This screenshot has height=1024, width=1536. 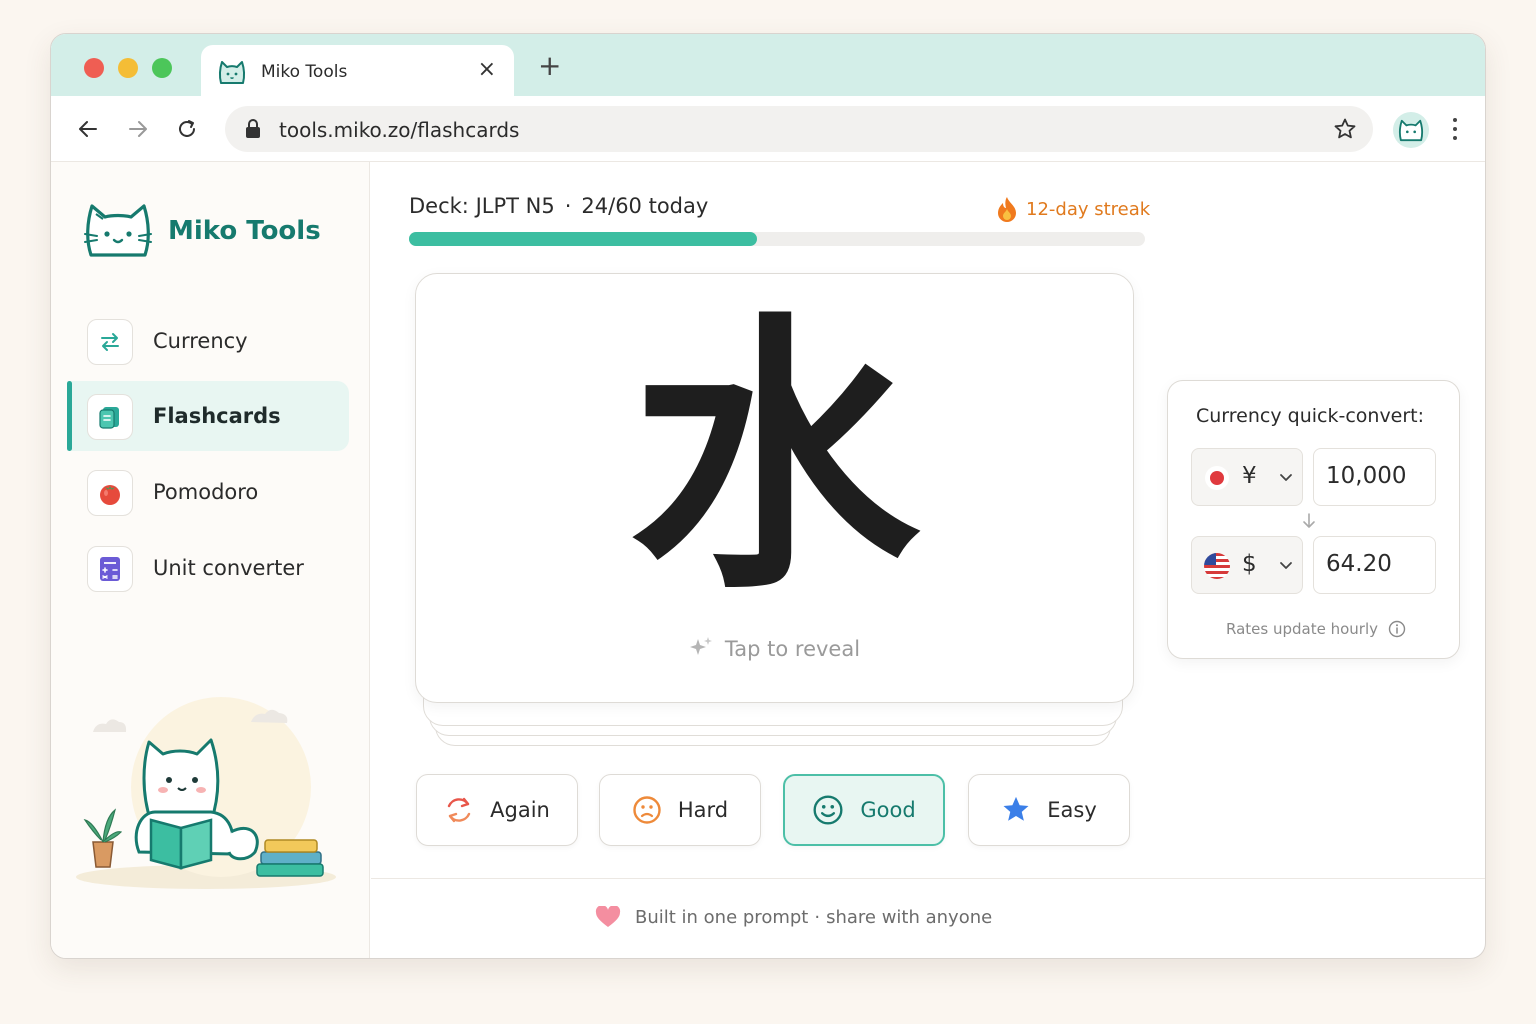 I want to click on streak-badge: 12-day streak, so click(x=1073, y=209).